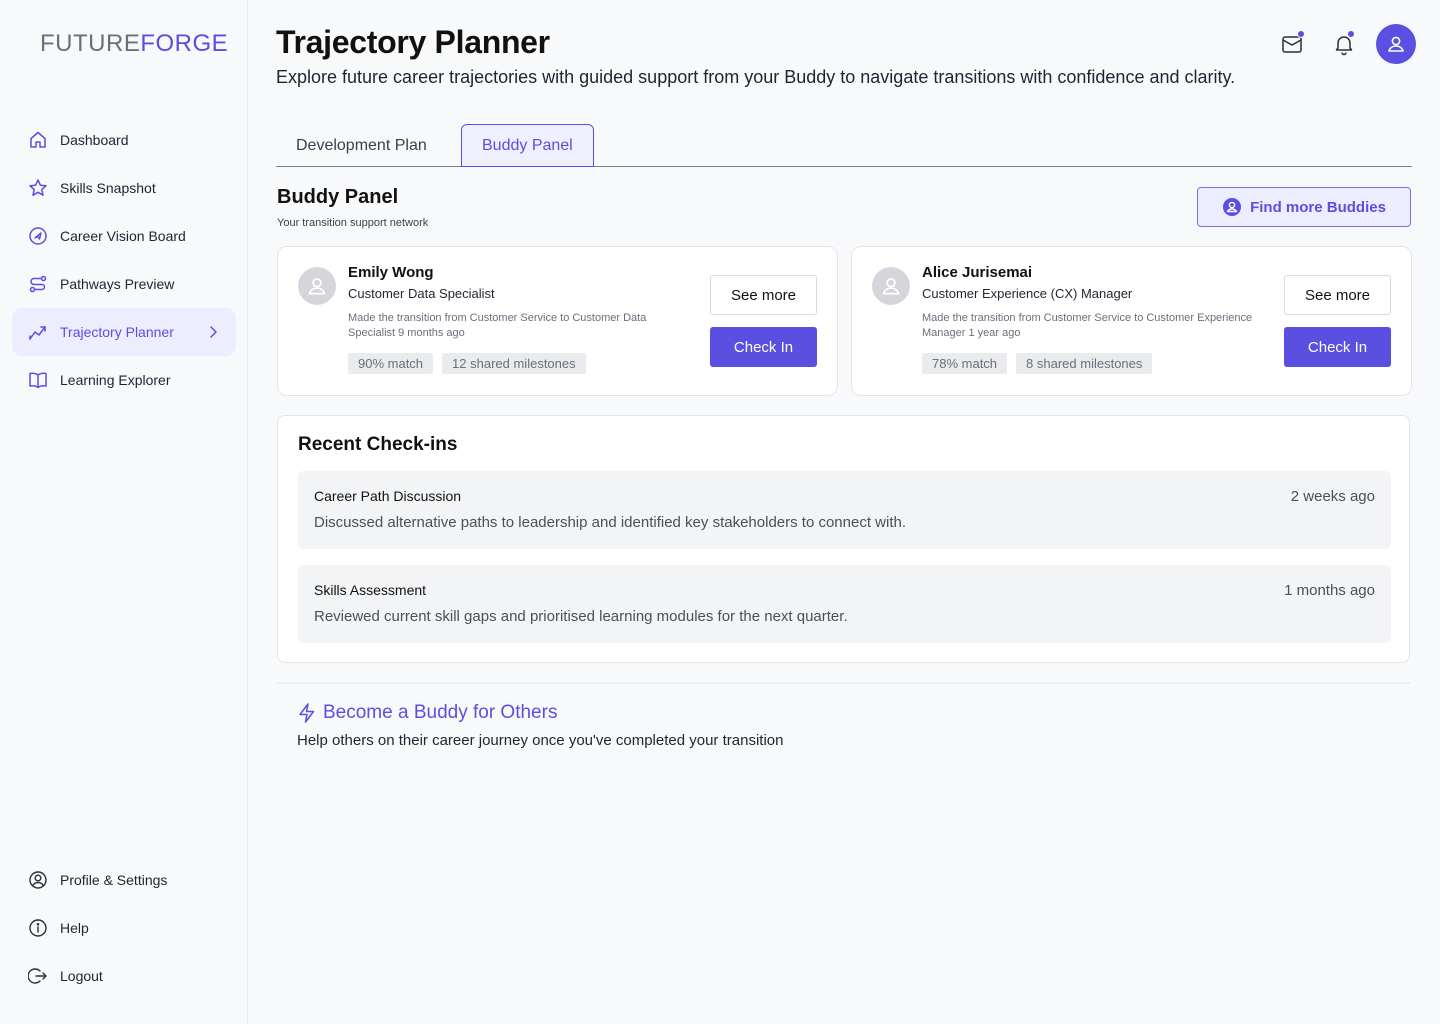  Describe the element at coordinates (90, 43) in the screenshot. I see `brand-logo-part1: FUTURE` at that location.